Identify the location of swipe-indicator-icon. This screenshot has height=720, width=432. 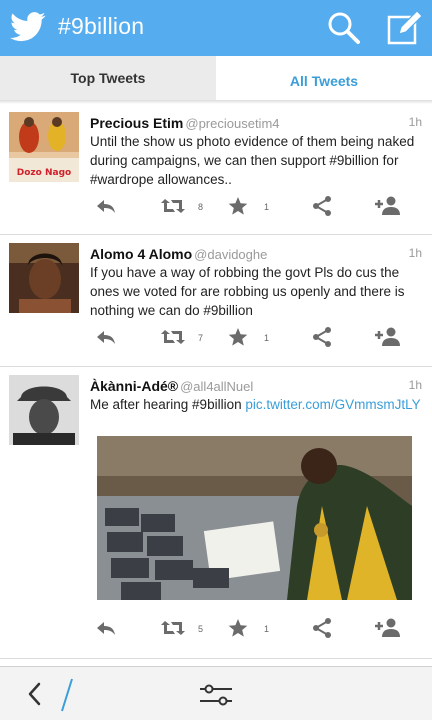
(67, 695).